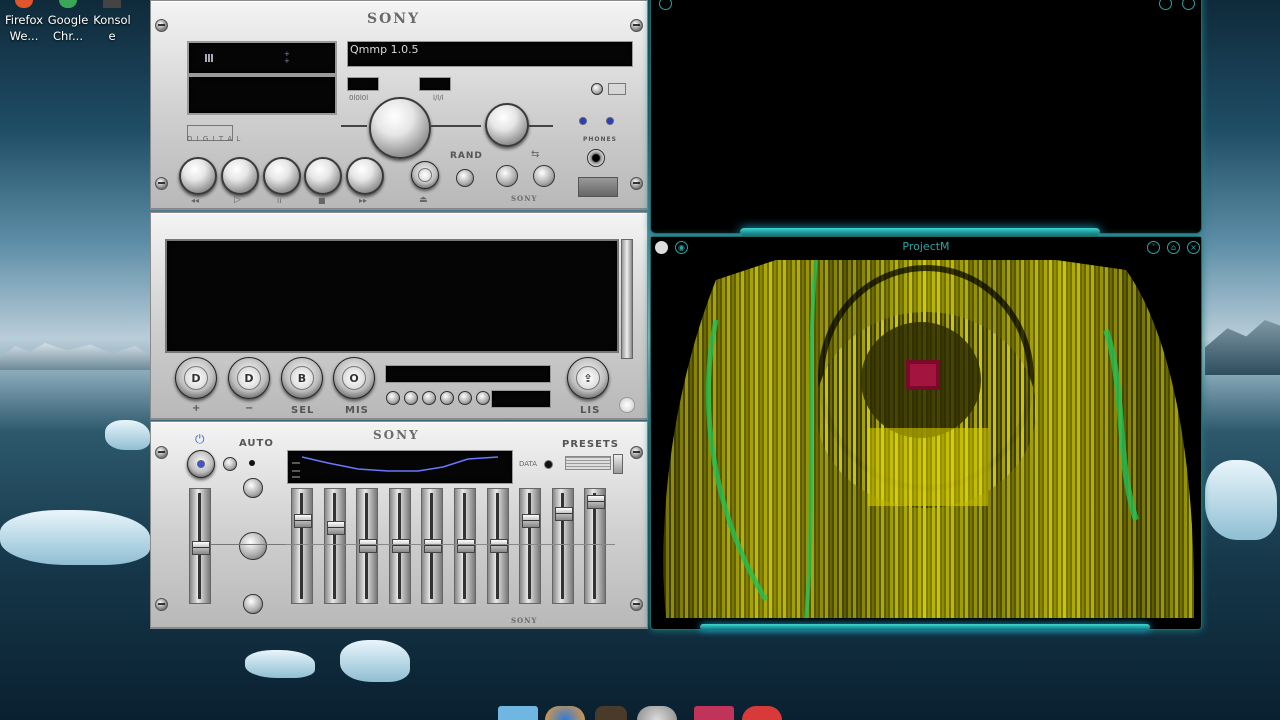 This screenshot has width=1280, height=720. I want to click on desktop-icon-konsole: Konsol e, so click(112, 22).